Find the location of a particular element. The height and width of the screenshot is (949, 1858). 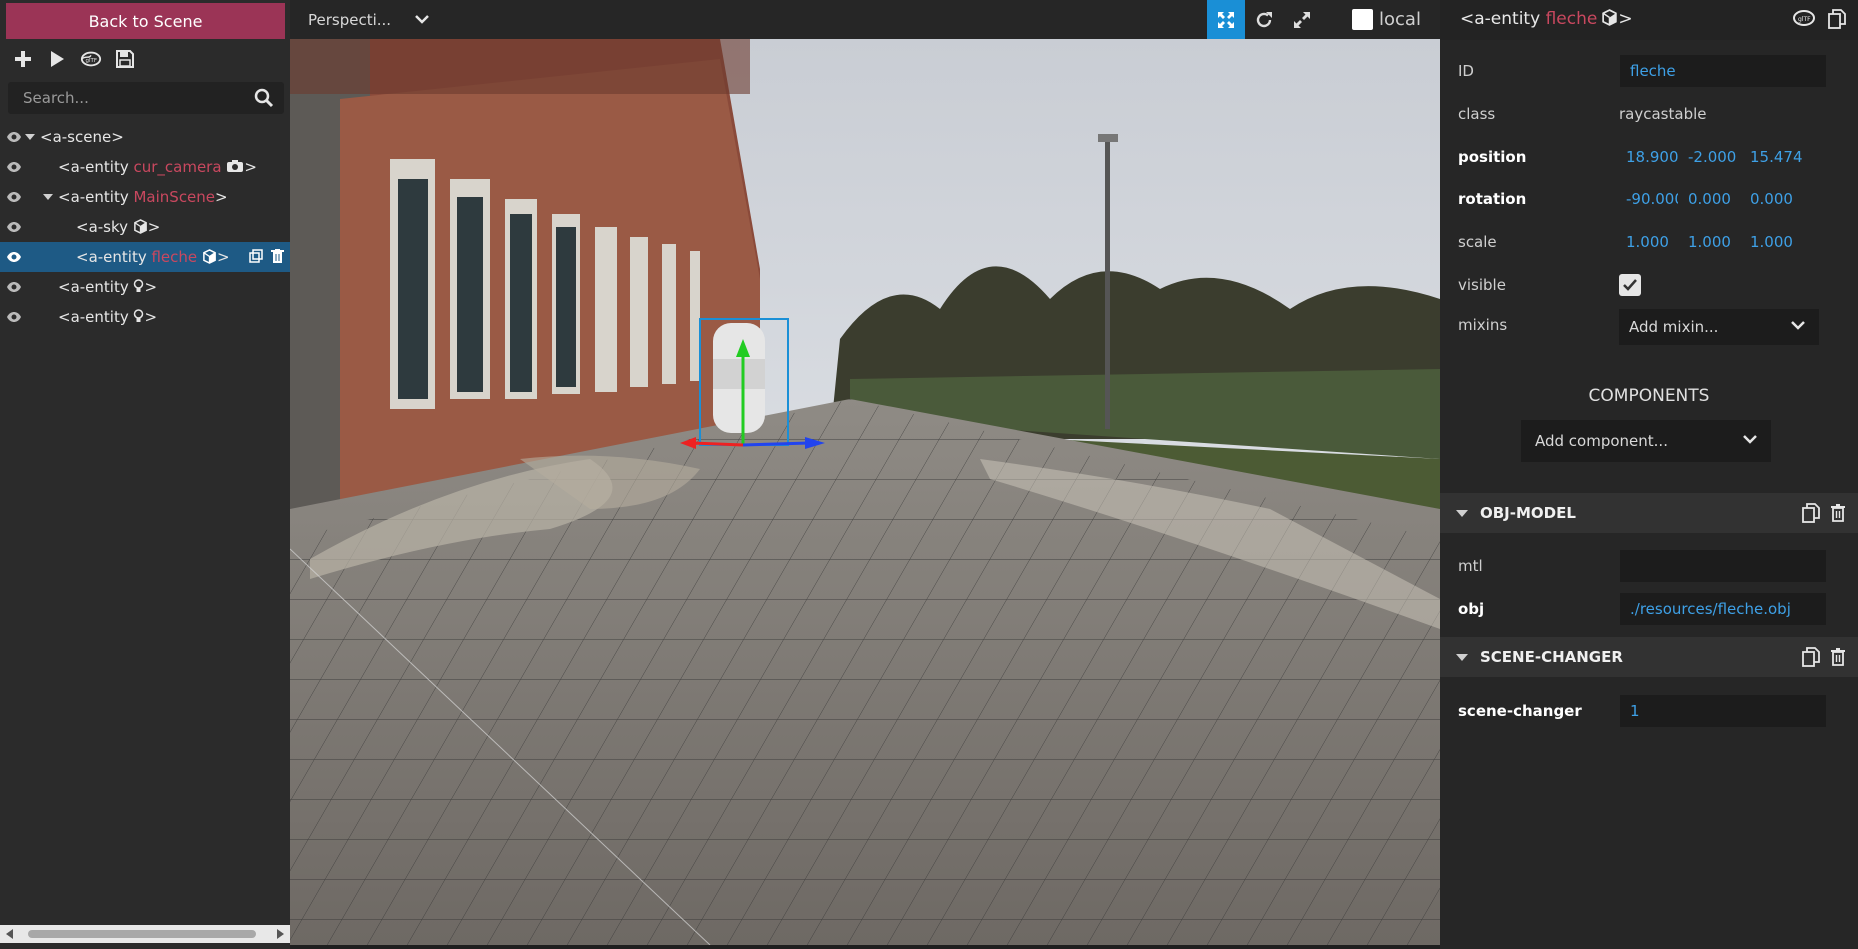

prop-row-mtl: mtl is located at coordinates (1649, 565).